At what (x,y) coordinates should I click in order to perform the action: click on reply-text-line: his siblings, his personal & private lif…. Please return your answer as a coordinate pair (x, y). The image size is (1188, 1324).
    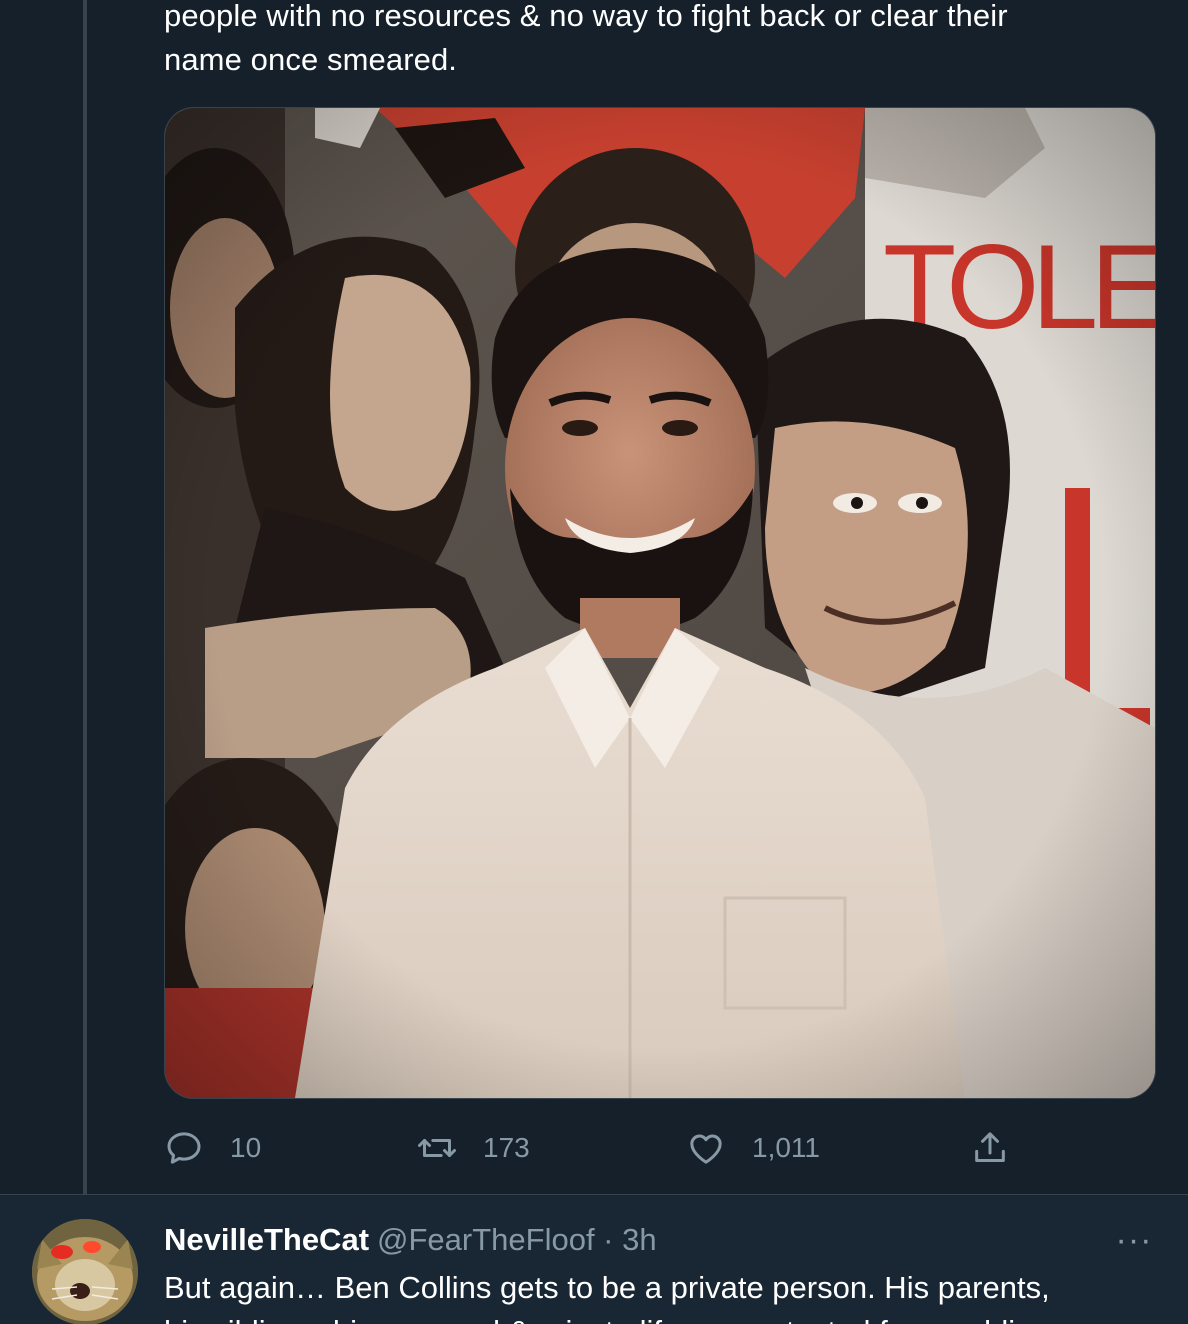
    Looking at the image, I should click on (664, 1317).